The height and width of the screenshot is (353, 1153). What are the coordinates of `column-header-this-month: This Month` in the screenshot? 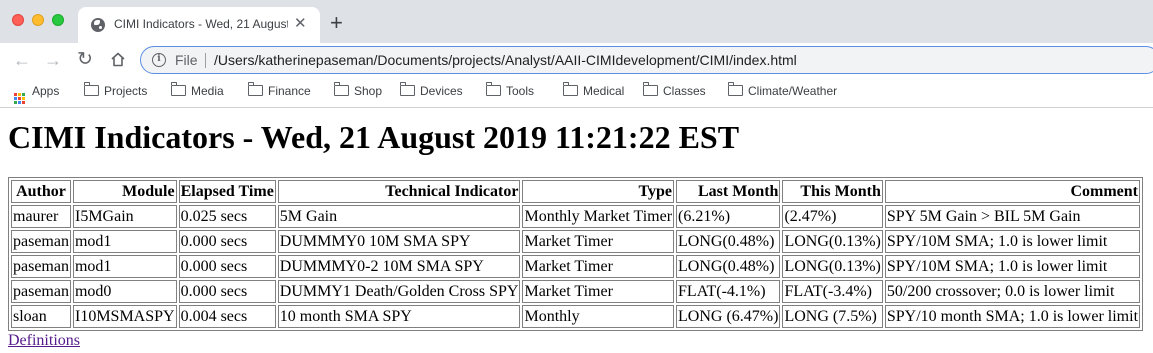 It's located at (832, 191).